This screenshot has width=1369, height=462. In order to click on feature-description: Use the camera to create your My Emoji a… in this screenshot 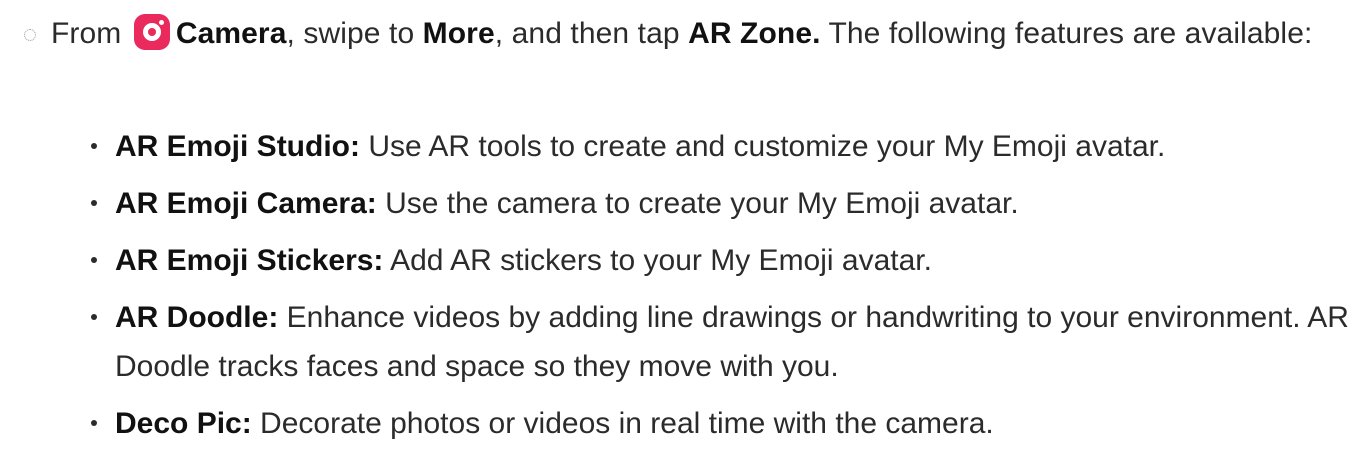, I will do `click(697, 203)`.